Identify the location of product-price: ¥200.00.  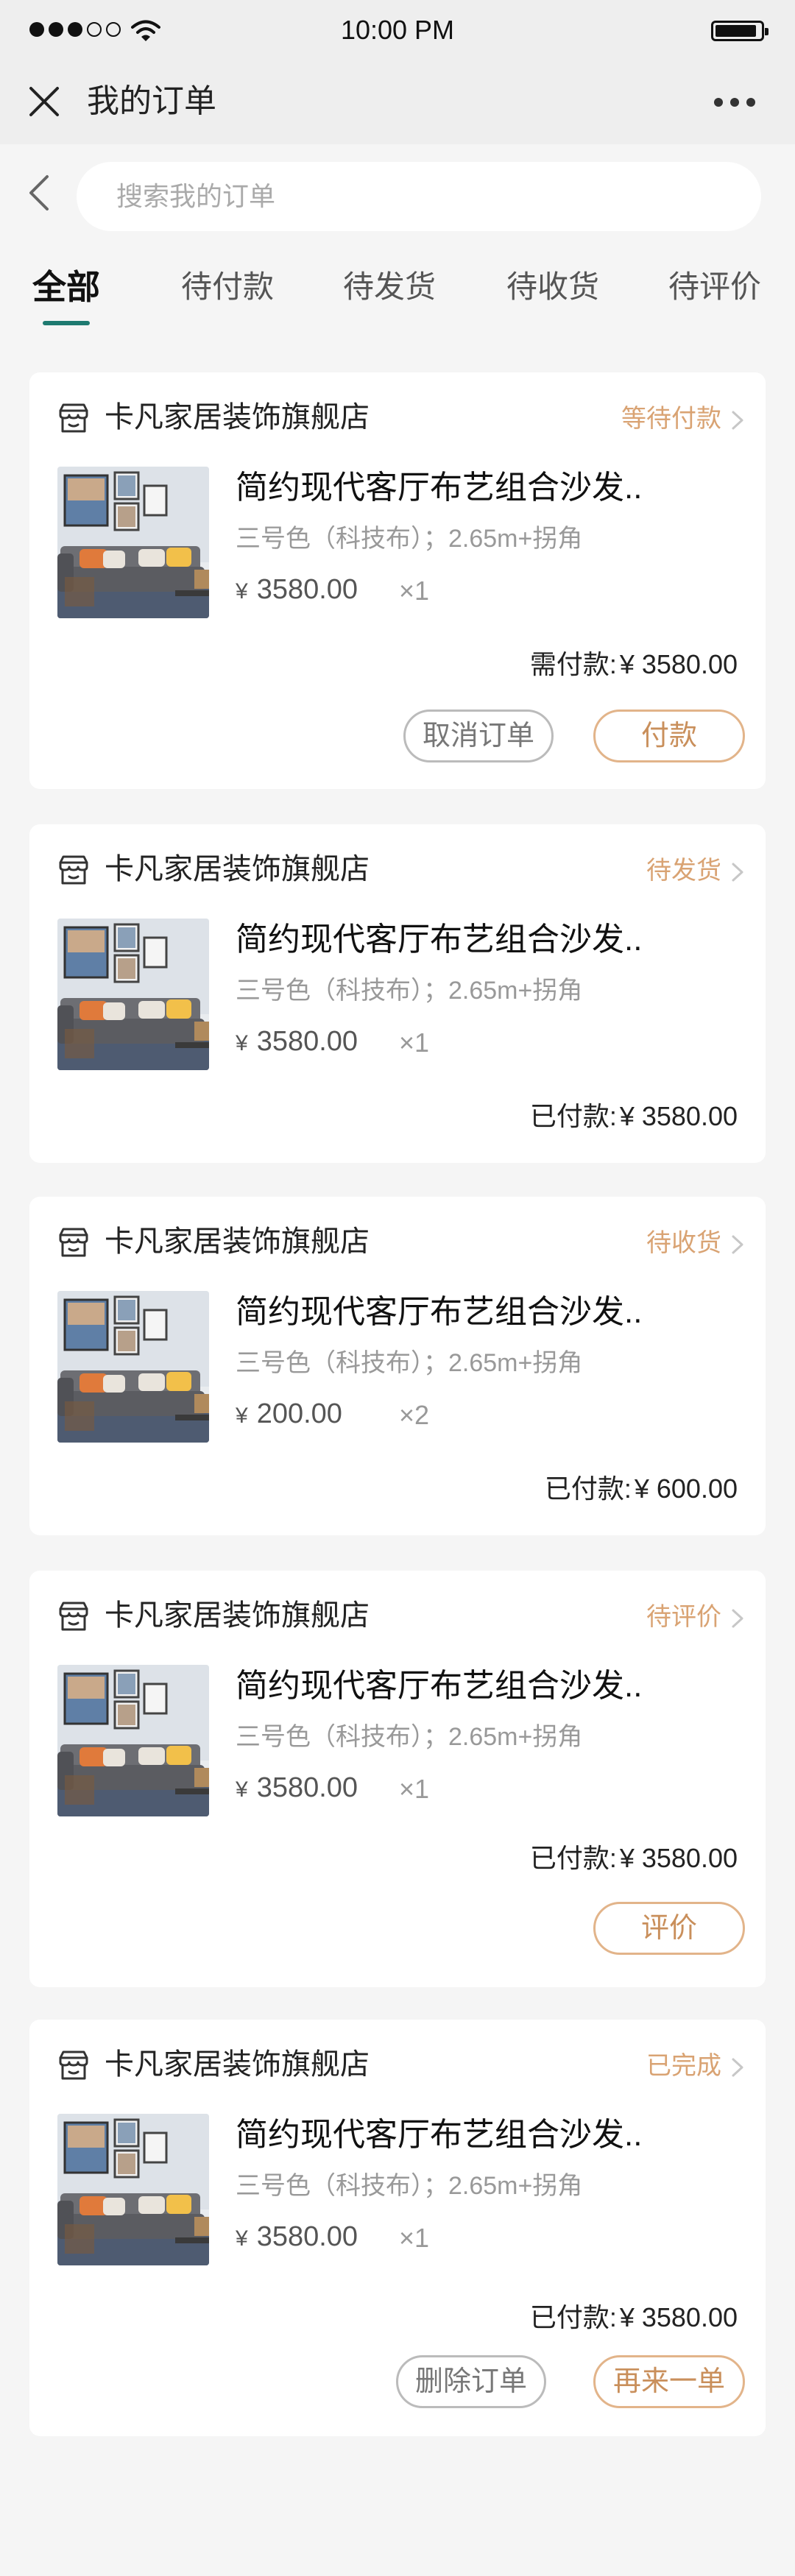
(289, 1414).